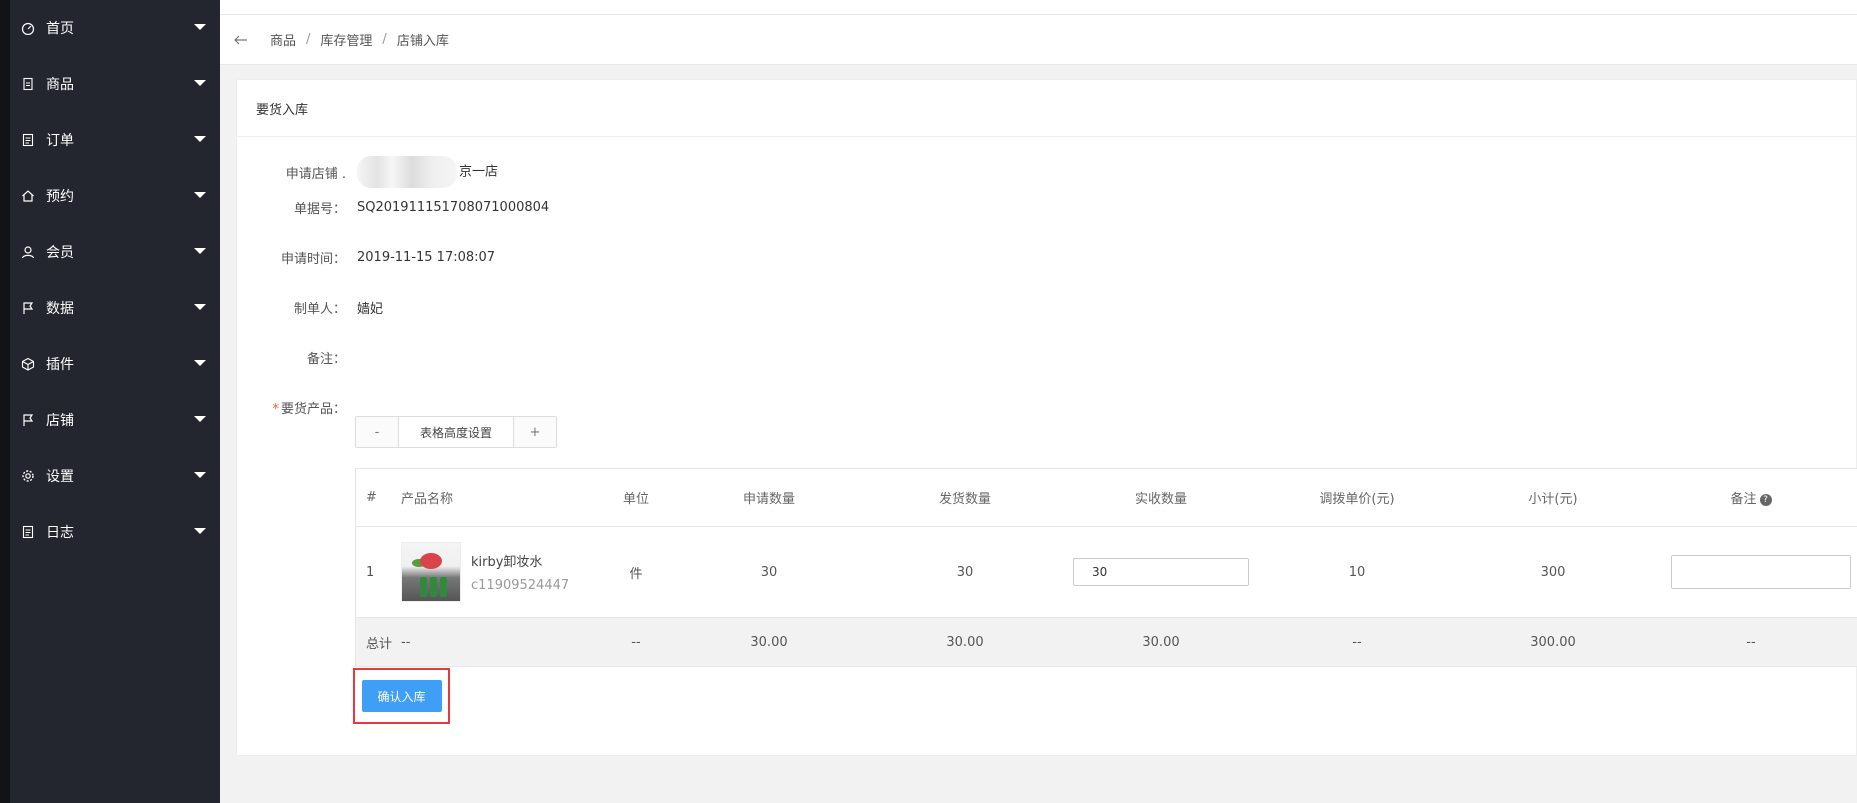  I want to click on time-label: 申请时间：, so click(313, 259).